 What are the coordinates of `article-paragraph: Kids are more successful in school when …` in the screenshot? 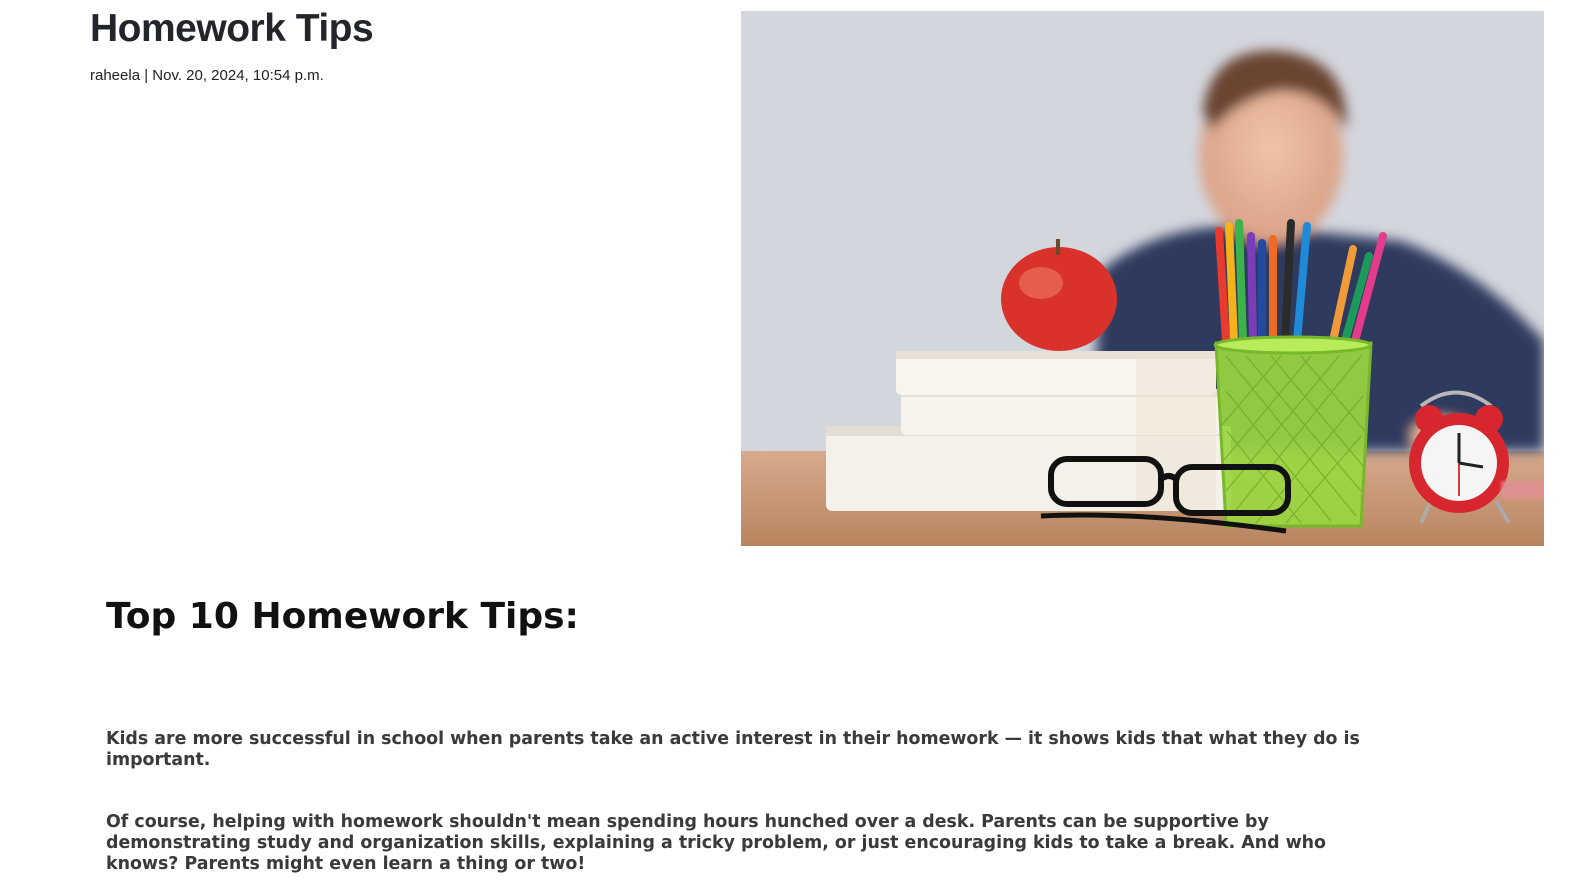 It's located at (733, 749).